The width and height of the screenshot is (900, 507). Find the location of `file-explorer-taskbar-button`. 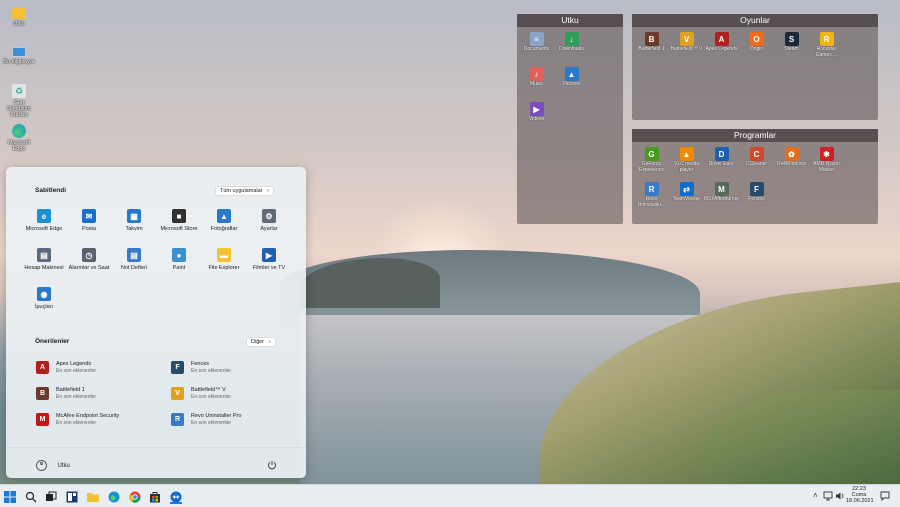

file-explorer-taskbar-button is located at coordinates (93, 496).